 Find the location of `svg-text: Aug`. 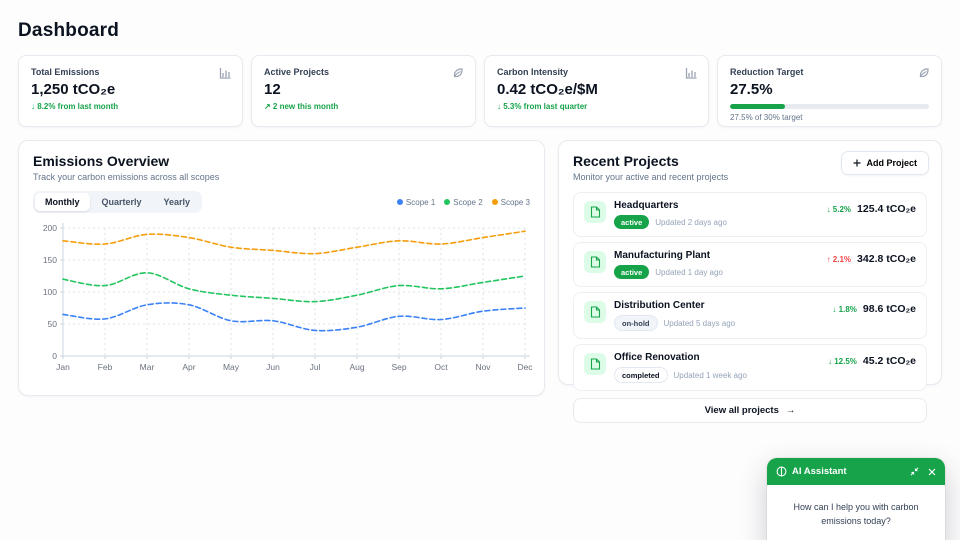

svg-text: Aug is located at coordinates (356, 367).